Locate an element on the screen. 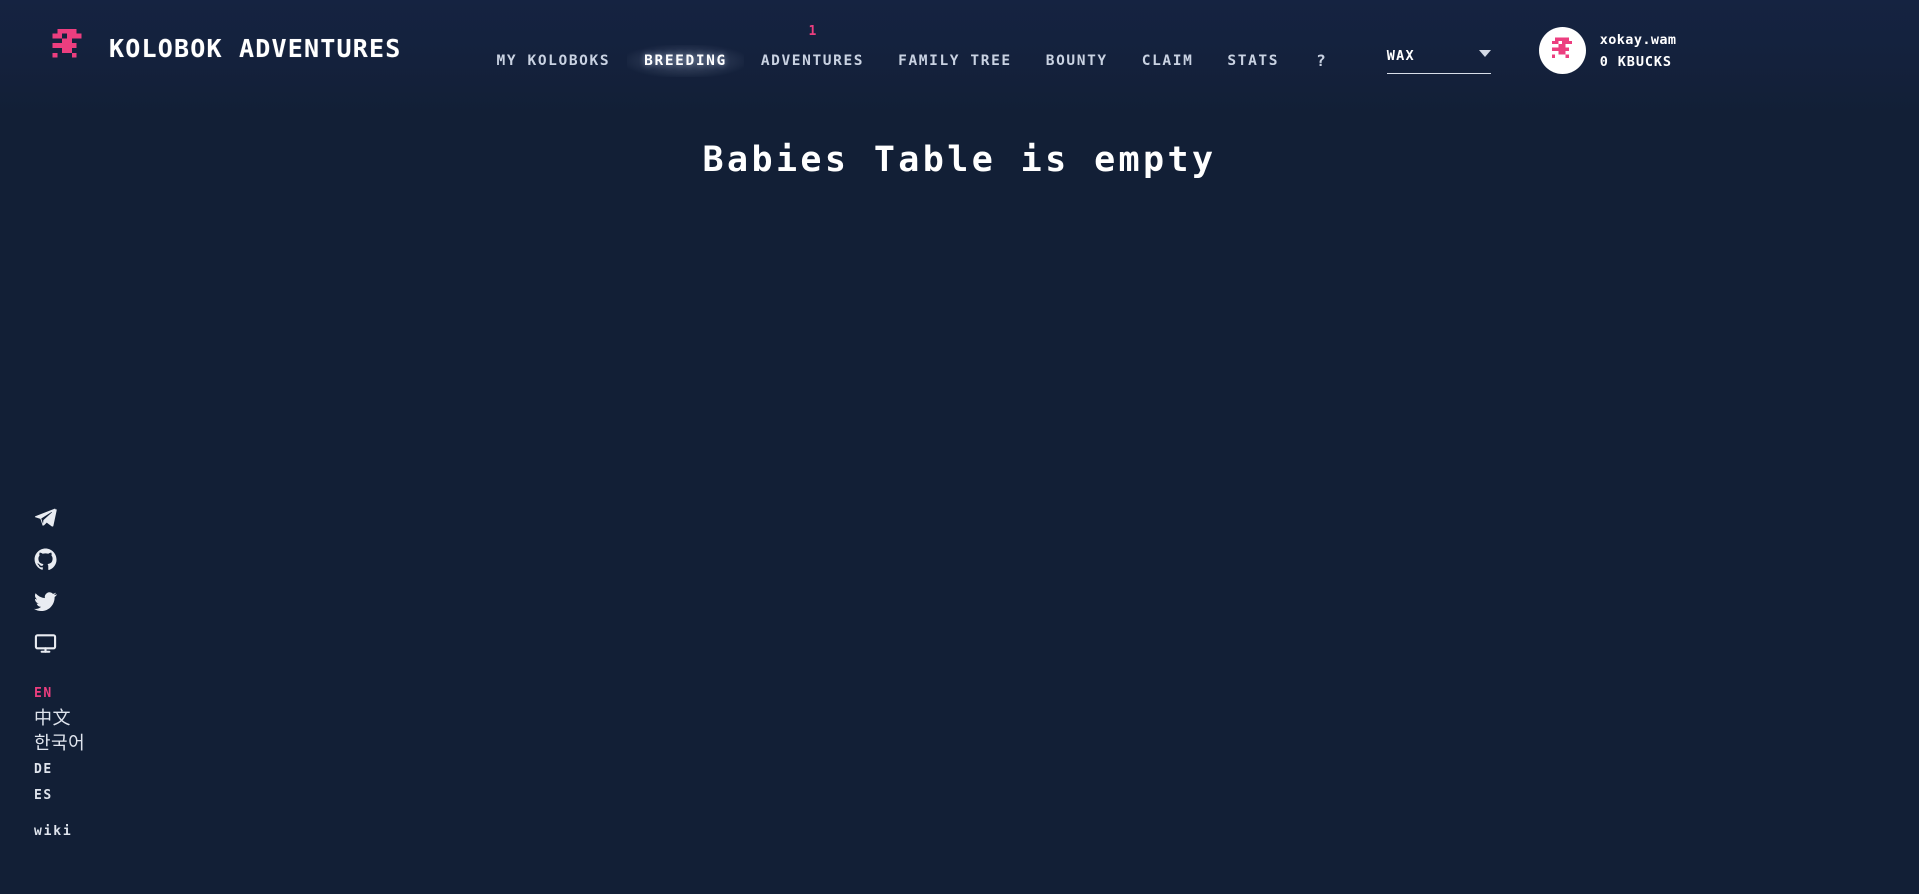 The width and height of the screenshot is (1919, 894). account-summary: xokay.wam 0 KBUCKS is located at coordinates (1607, 50).